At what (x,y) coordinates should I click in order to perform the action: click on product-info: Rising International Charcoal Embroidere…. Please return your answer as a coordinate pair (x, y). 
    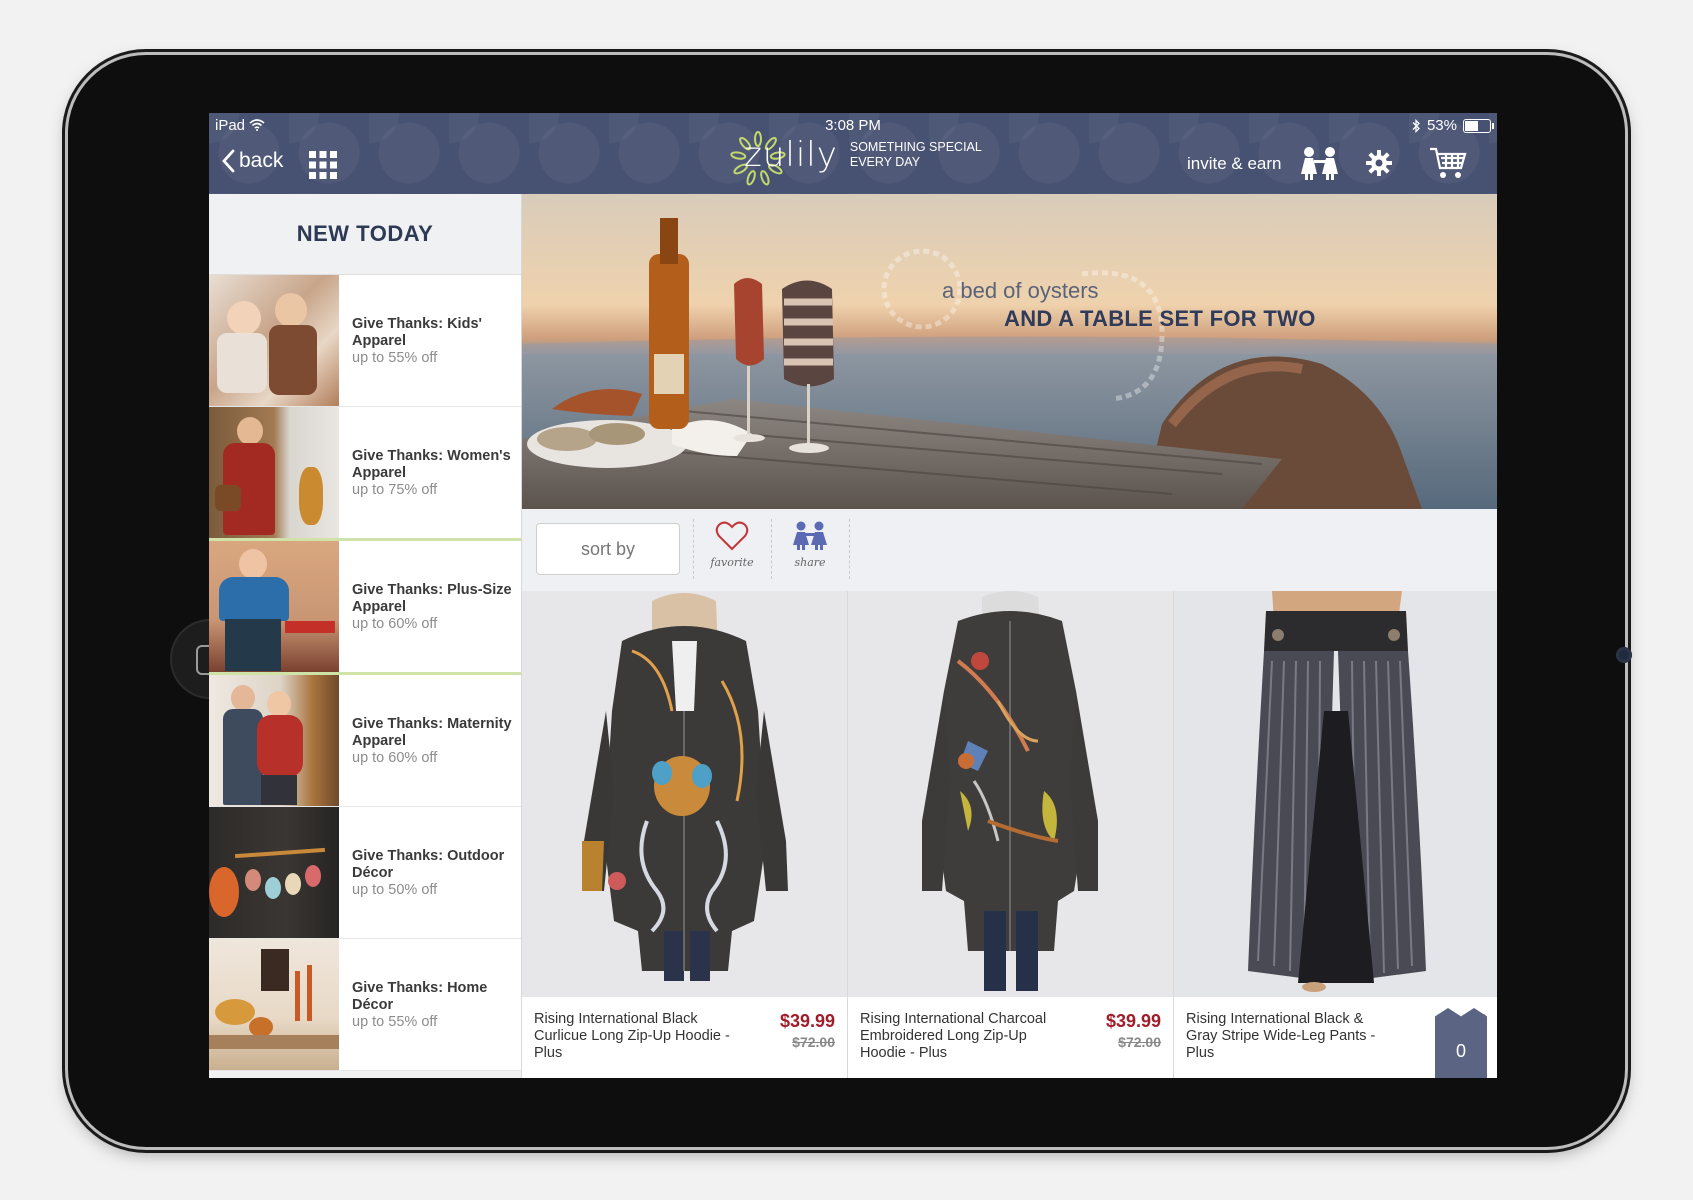
    Looking at the image, I should click on (1010, 1037).